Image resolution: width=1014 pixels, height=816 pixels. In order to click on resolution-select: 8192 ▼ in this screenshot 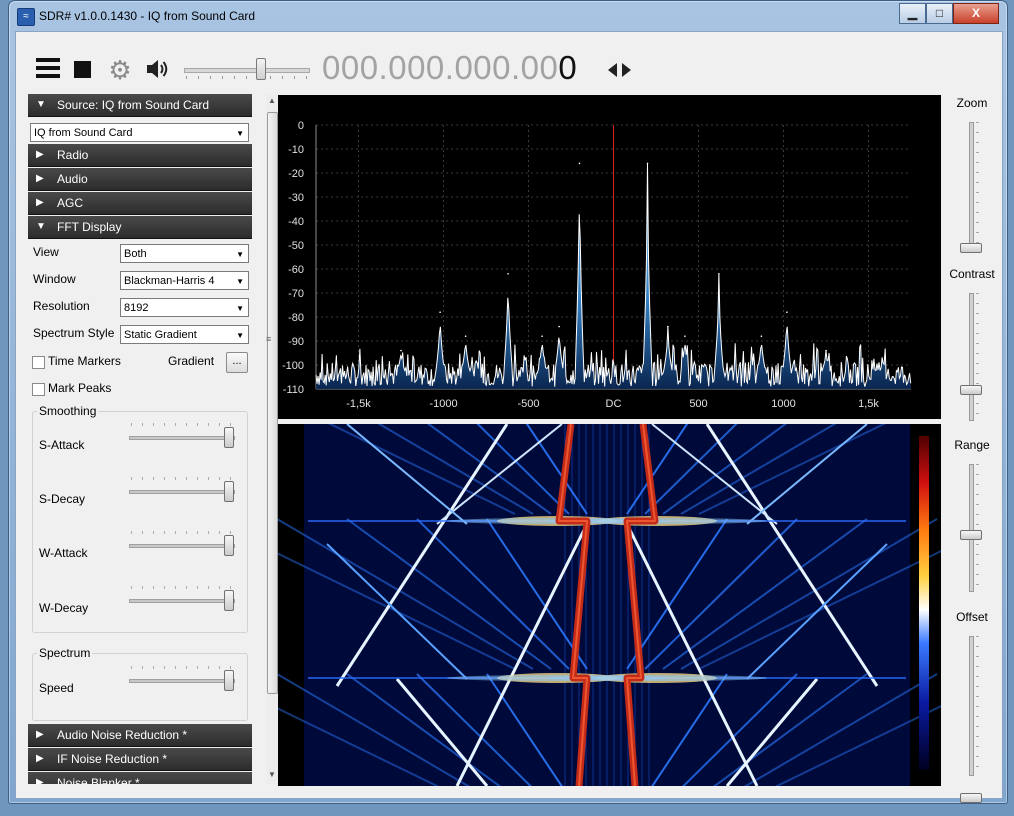, I will do `click(184, 307)`.